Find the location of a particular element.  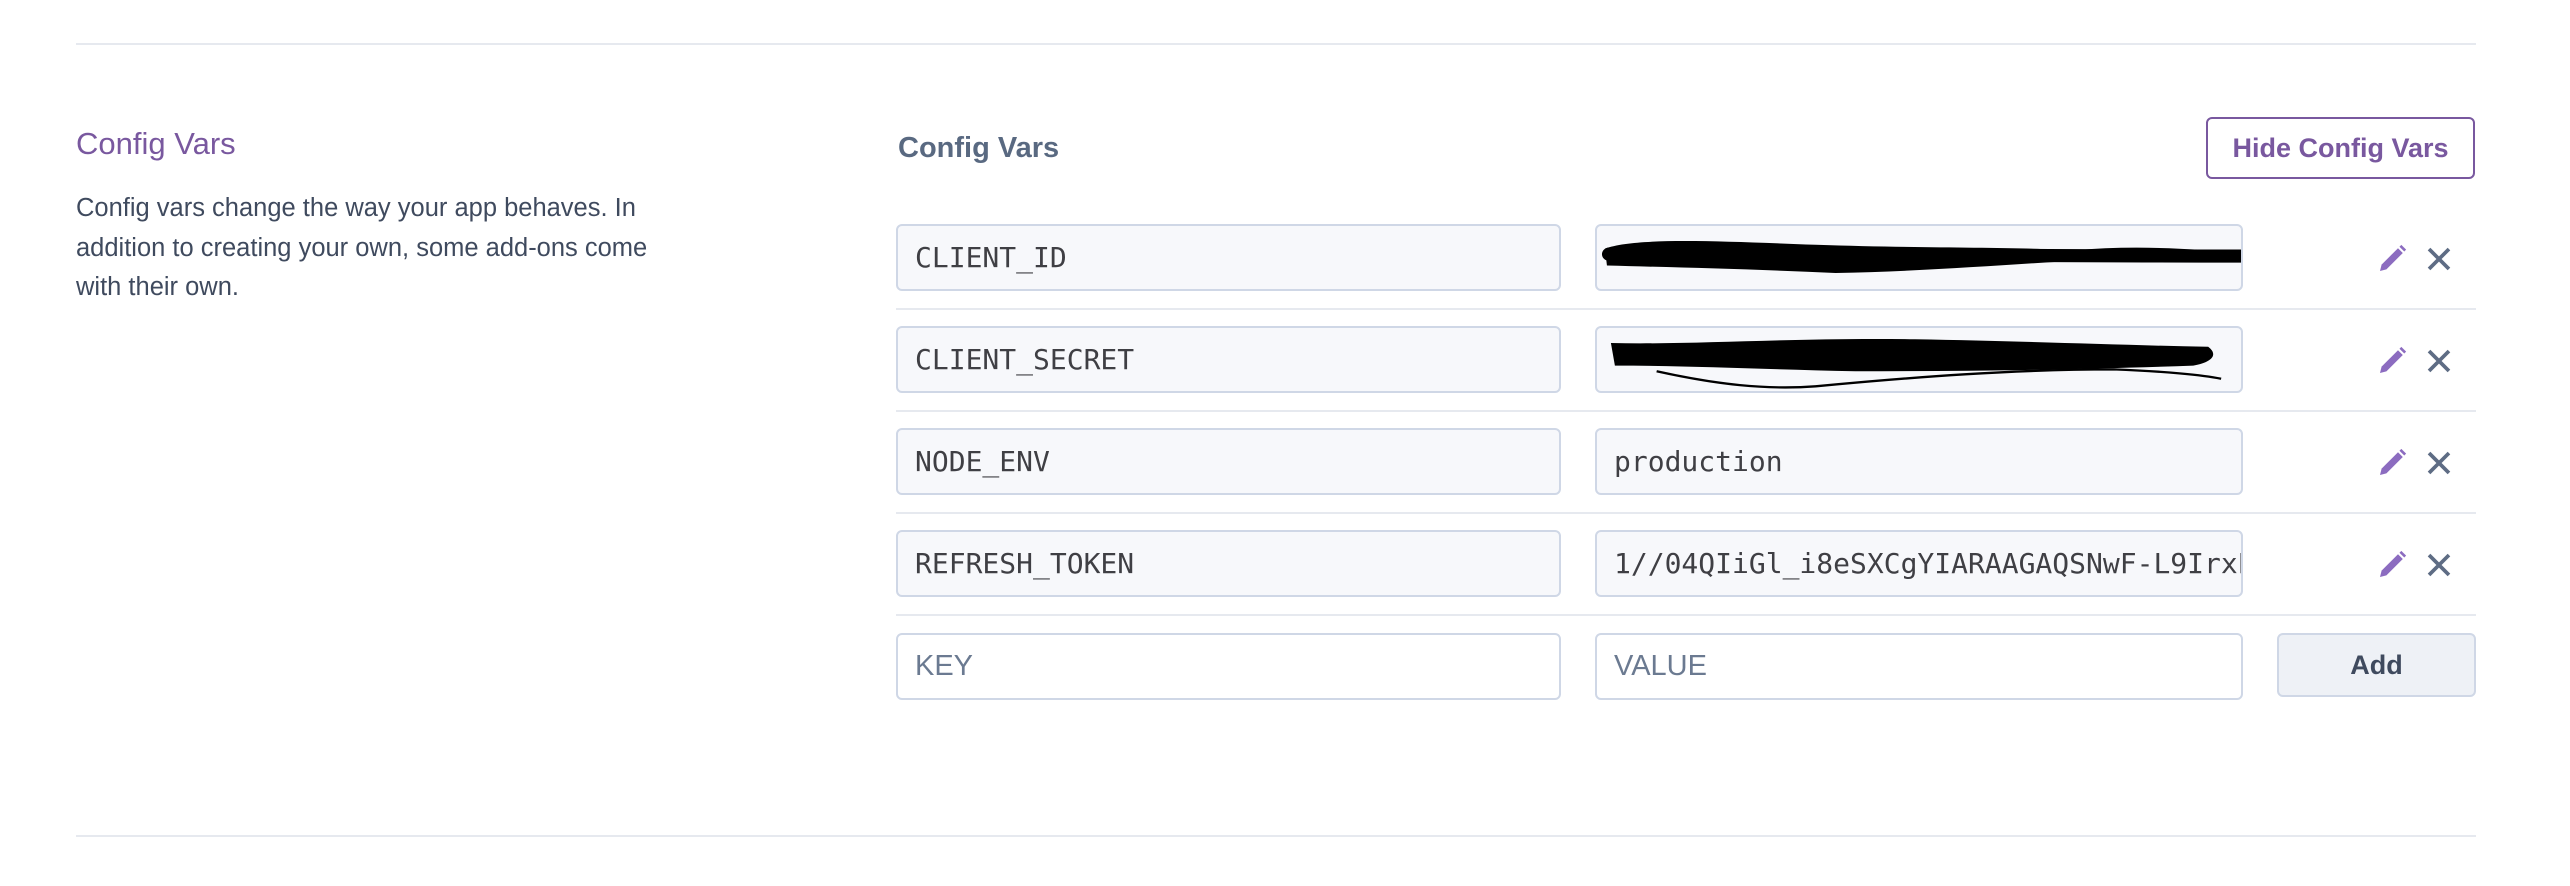

config-var-key: CLIENT_SECRET is located at coordinates (1025, 359).